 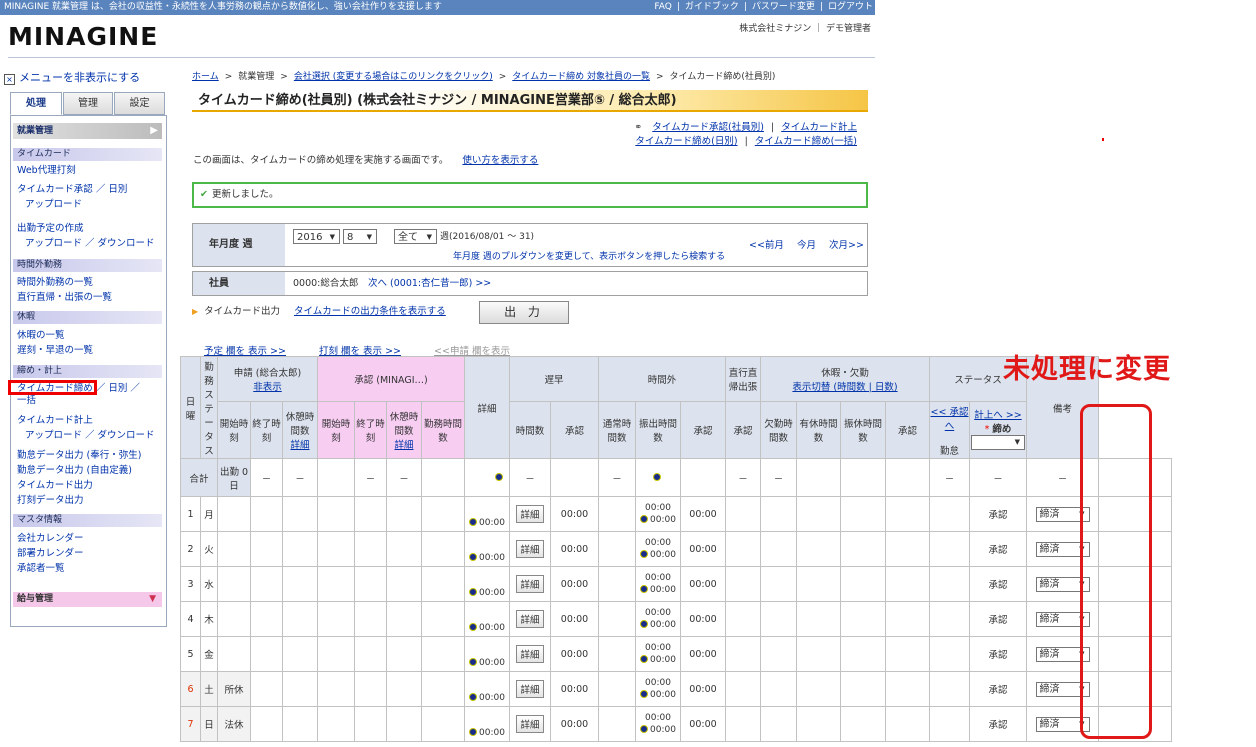 What do you see at coordinates (50, 501) in the screenshot?
I see `menu-punch-data-output: 打刻データ出力` at bounding box center [50, 501].